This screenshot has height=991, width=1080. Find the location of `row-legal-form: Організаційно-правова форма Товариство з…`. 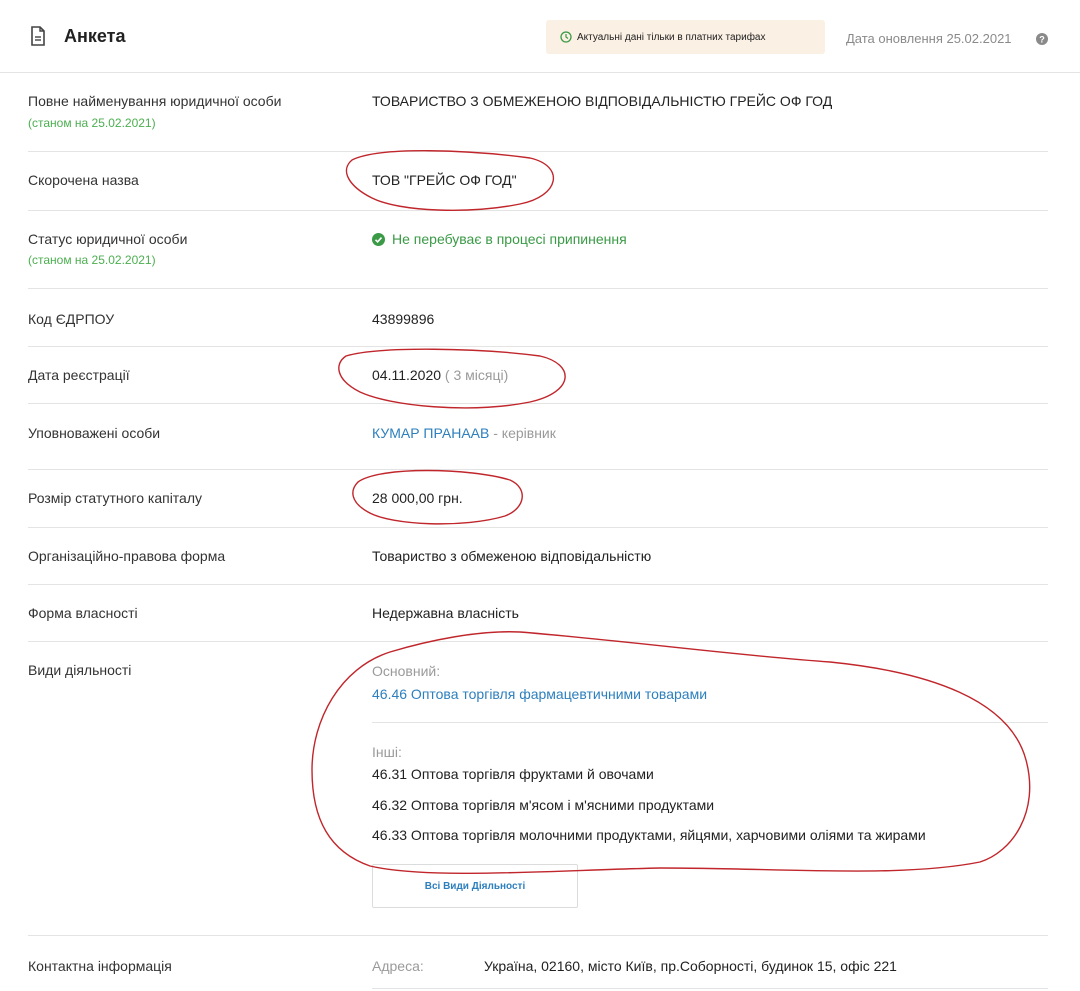

row-legal-form: Організаційно-правова форма Товариство з… is located at coordinates (538, 556).